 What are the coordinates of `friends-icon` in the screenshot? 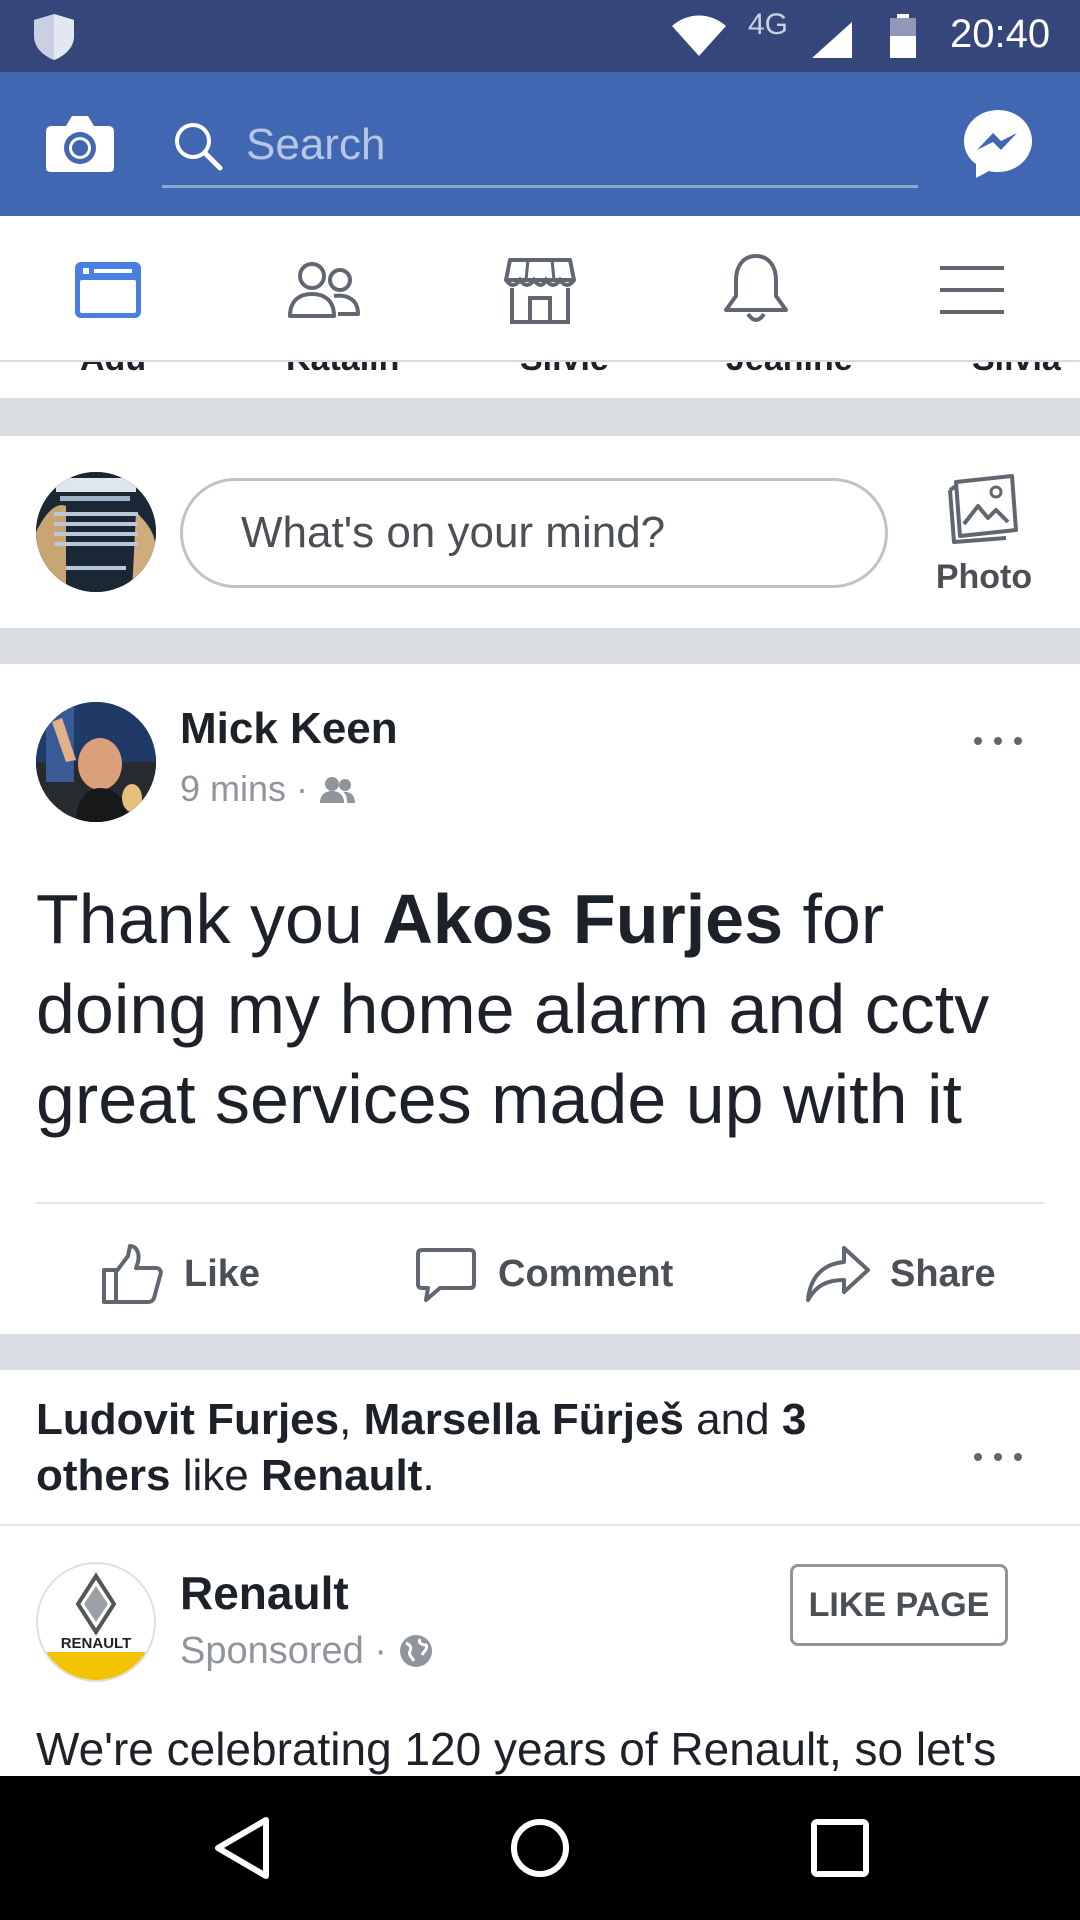 It's located at (324, 290).